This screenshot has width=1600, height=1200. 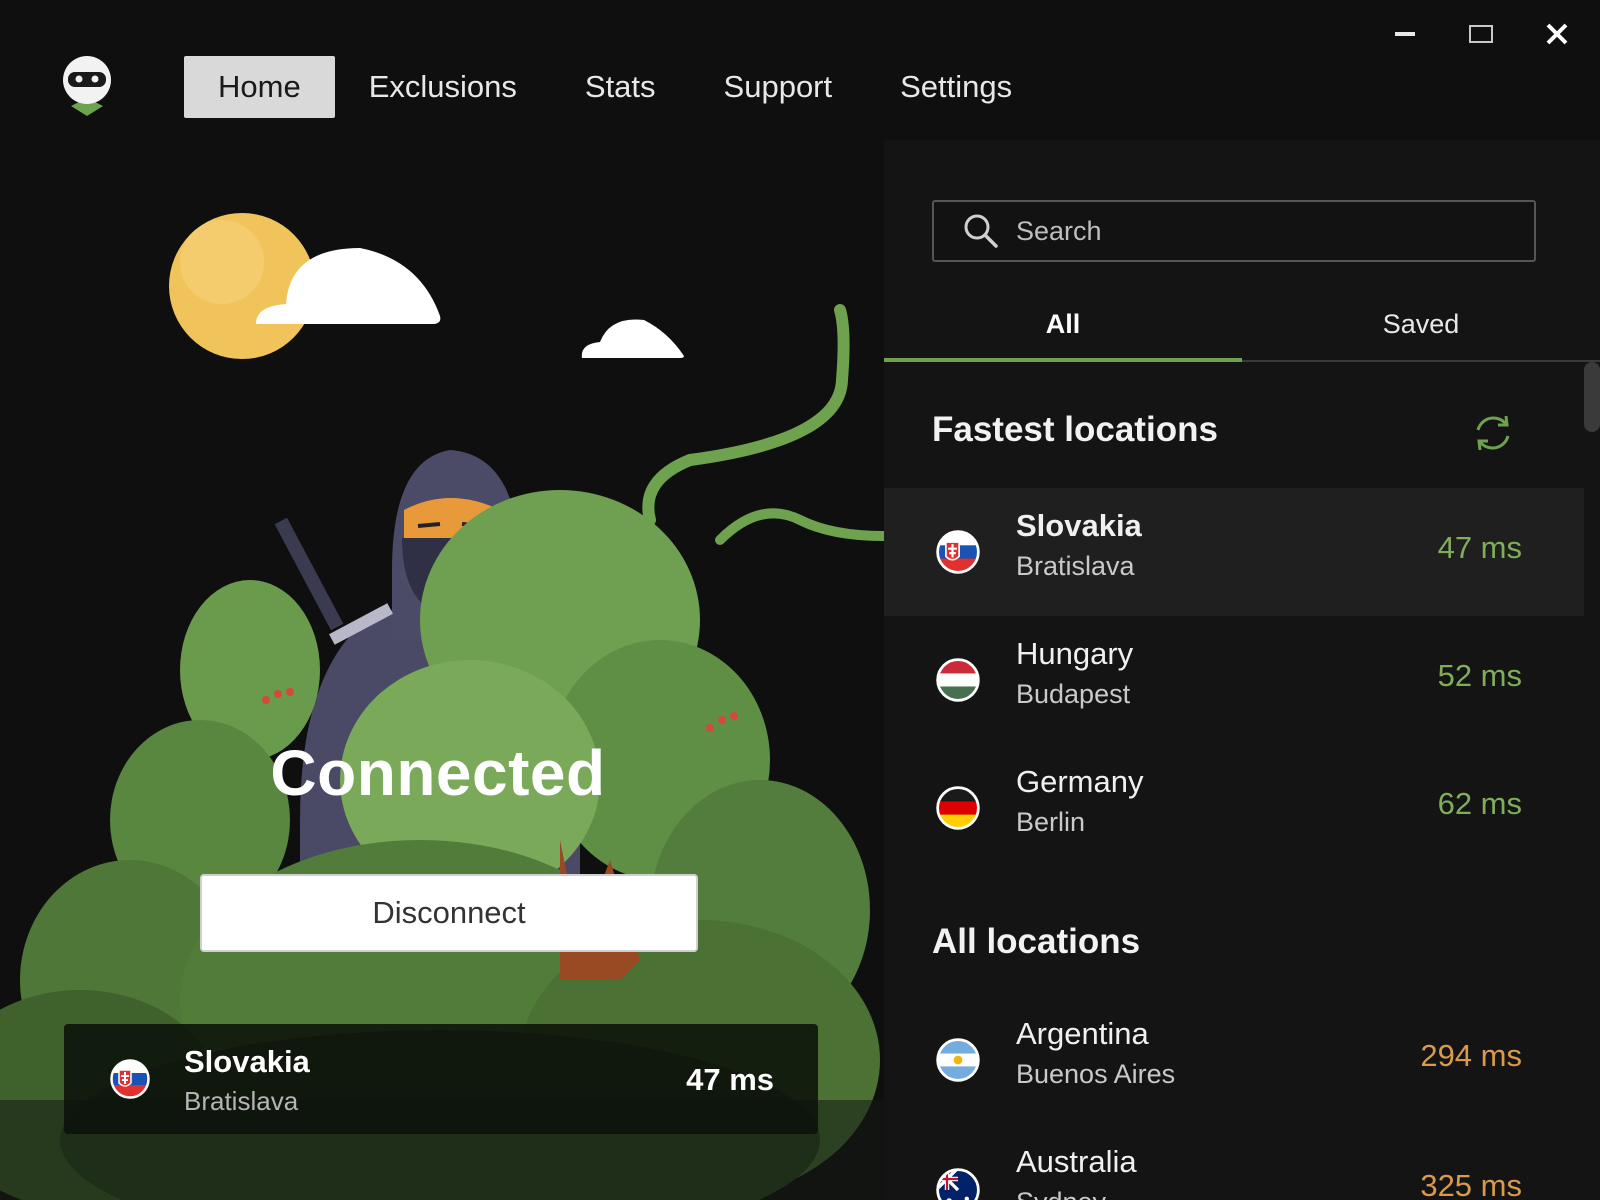 What do you see at coordinates (222, 262) in the screenshot?
I see `moon-highlight-shape` at bounding box center [222, 262].